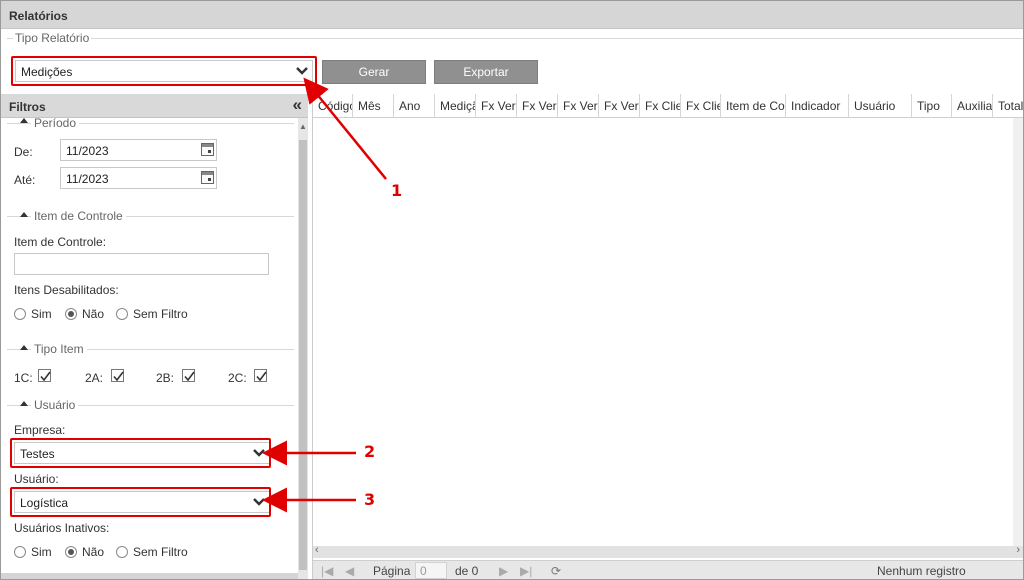  What do you see at coordinates (25, 180) in the screenshot?
I see `ate-label: Até:` at bounding box center [25, 180].